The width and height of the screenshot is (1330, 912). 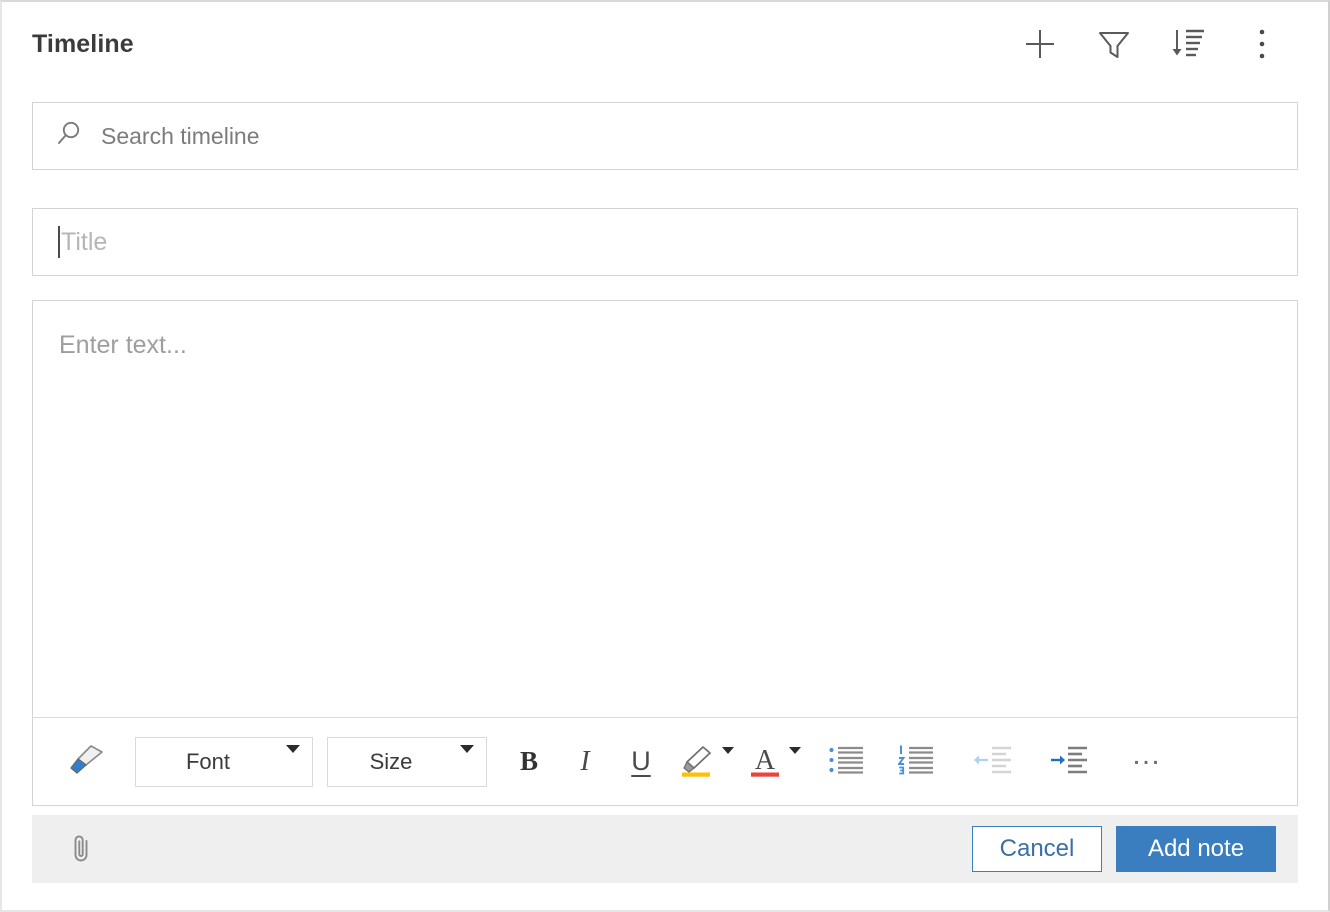 What do you see at coordinates (665, 44) in the screenshot?
I see `panel-header: Timeline` at bounding box center [665, 44].